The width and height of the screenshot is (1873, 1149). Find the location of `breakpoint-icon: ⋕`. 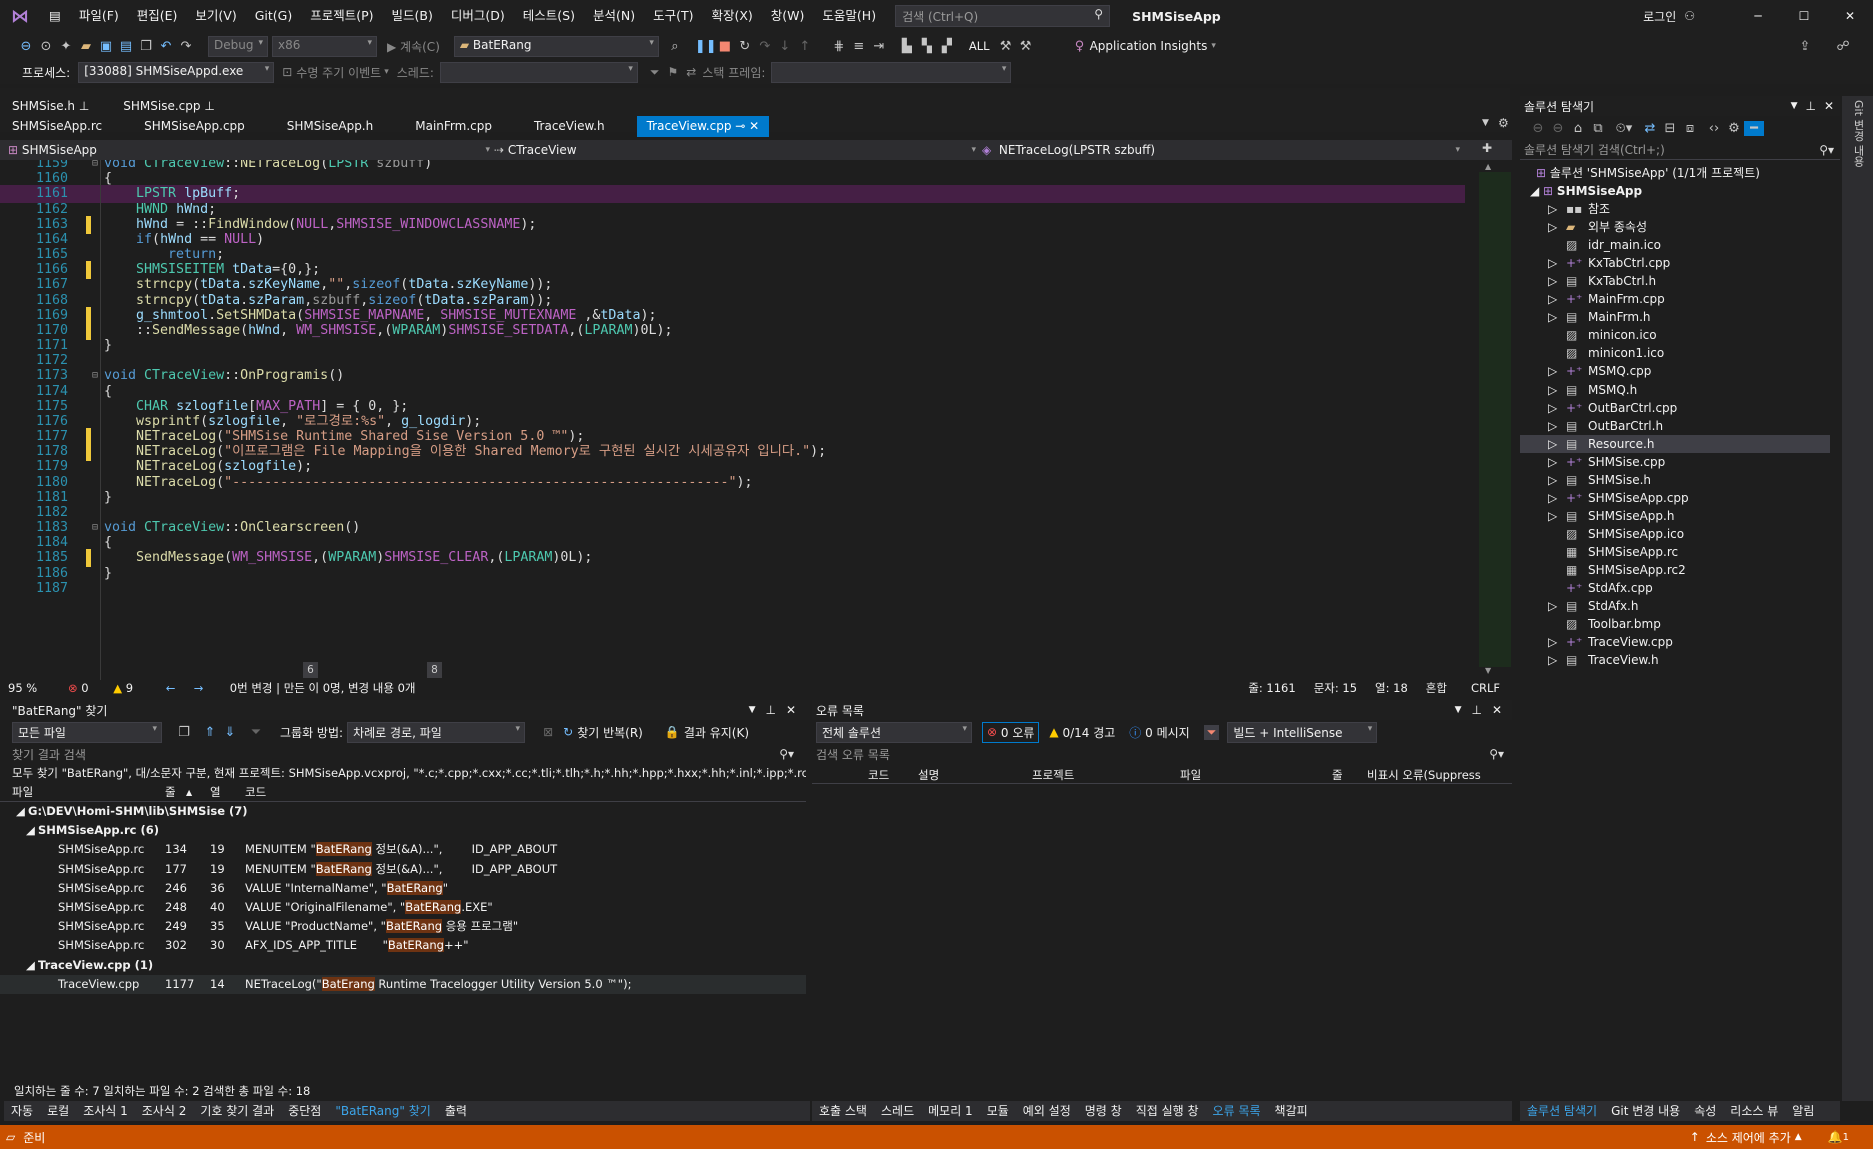

breakpoint-icon: ⋕ is located at coordinates (839, 46).